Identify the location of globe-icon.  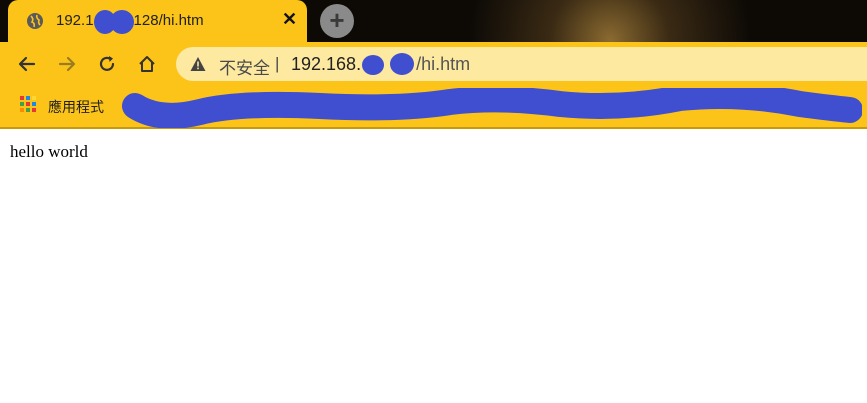
(35, 21).